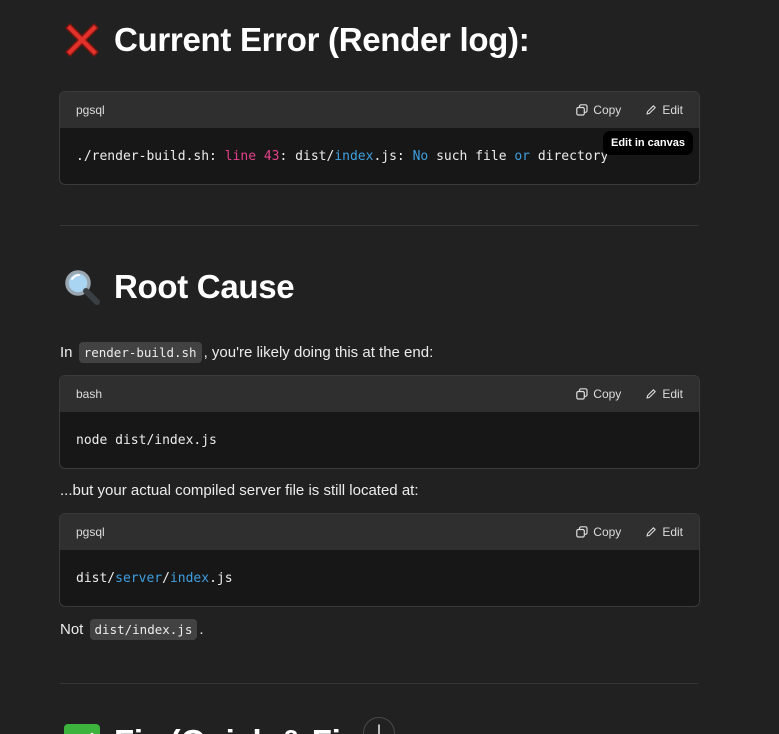 The width and height of the screenshot is (779, 734). What do you see at coordinates (322, 39) in the screenshot?
I see `error-heading-text: Current Error (Render log):` at bounding box center [322, 39].